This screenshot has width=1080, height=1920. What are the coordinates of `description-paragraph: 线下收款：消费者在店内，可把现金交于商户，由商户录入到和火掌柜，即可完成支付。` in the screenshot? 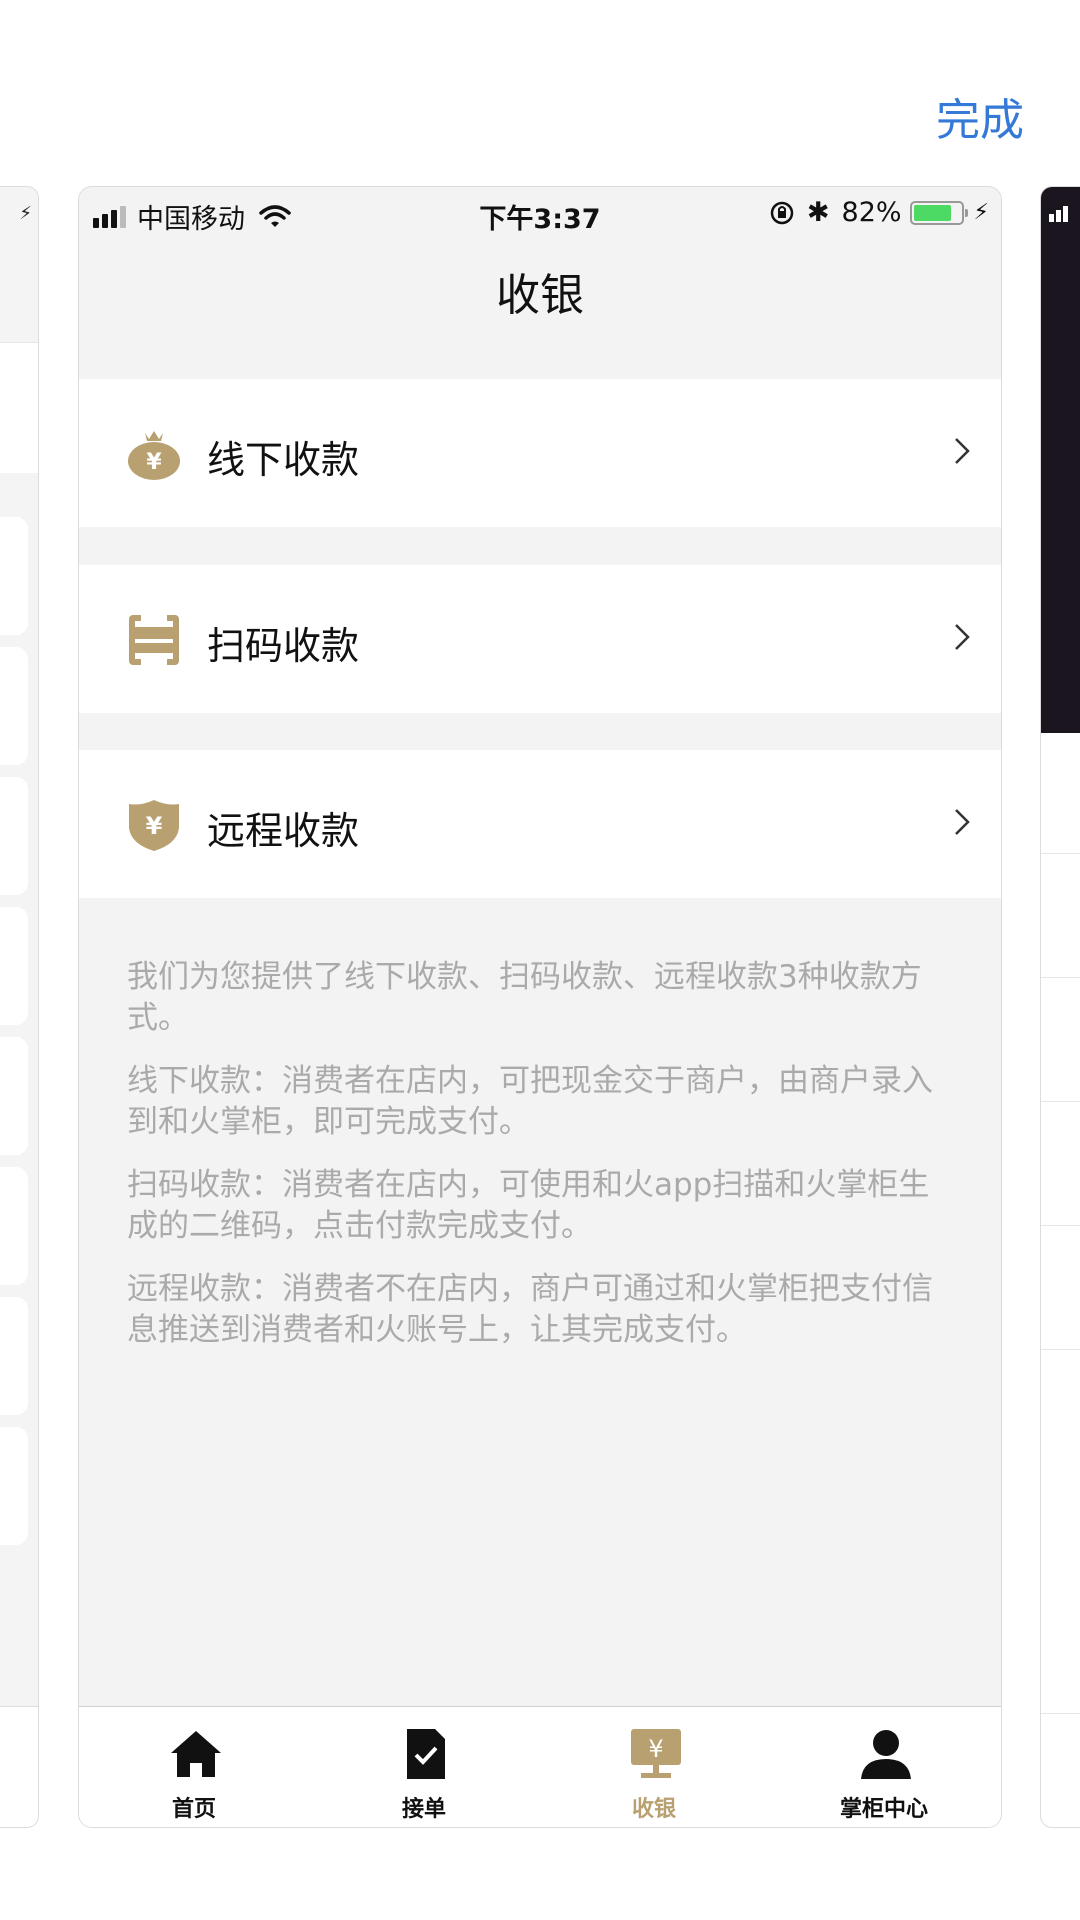 It's located at (530, 1101).